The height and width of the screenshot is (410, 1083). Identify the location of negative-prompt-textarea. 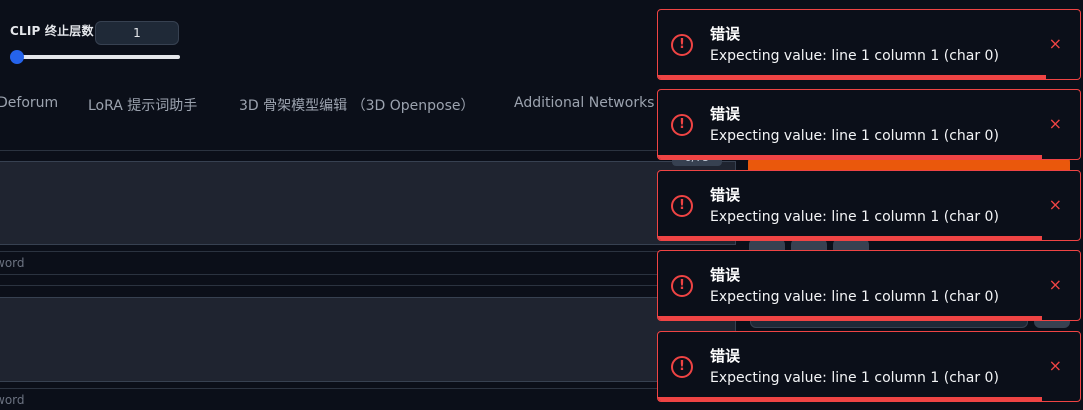
(368, 339).